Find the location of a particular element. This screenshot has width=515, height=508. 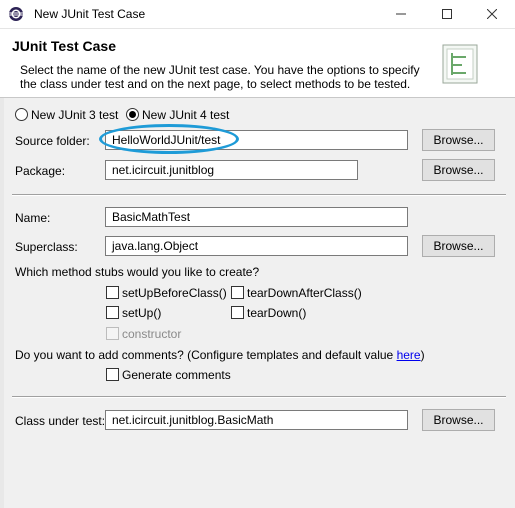

setupbeforeclass-checkbox is located at coordinates (112, 292).